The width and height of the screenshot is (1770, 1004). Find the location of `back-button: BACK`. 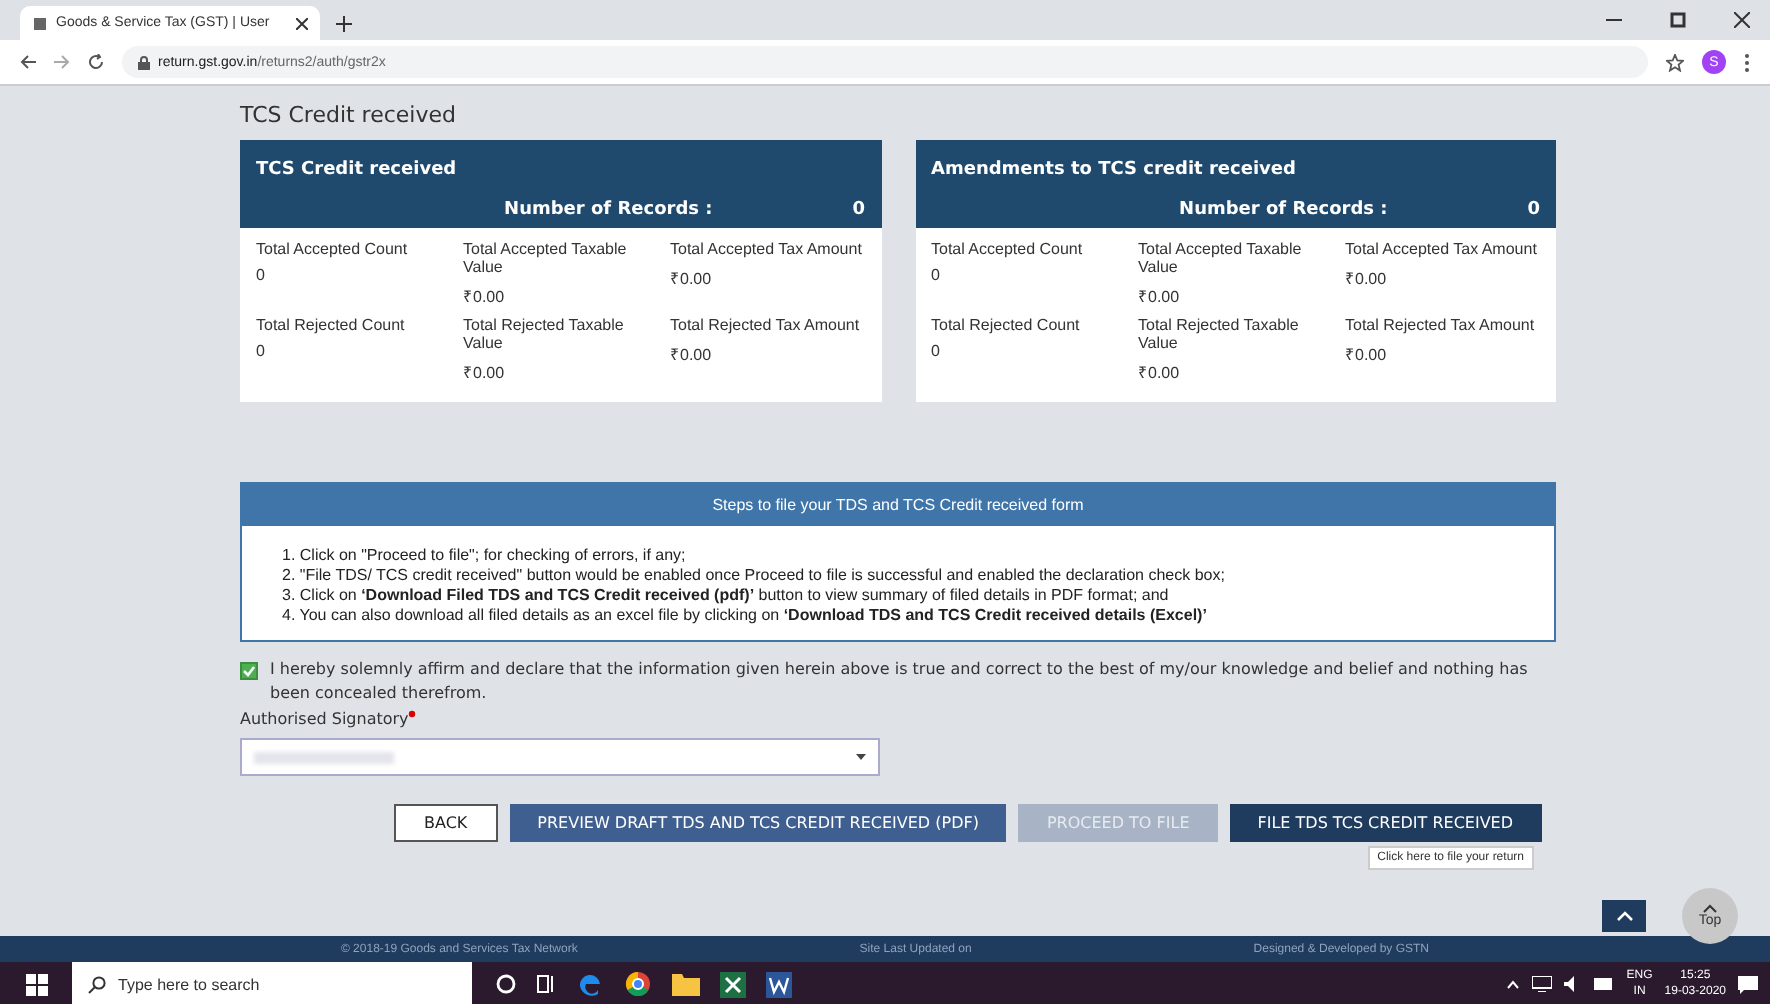

back-button: BACK is located at coordinates (446, 823).